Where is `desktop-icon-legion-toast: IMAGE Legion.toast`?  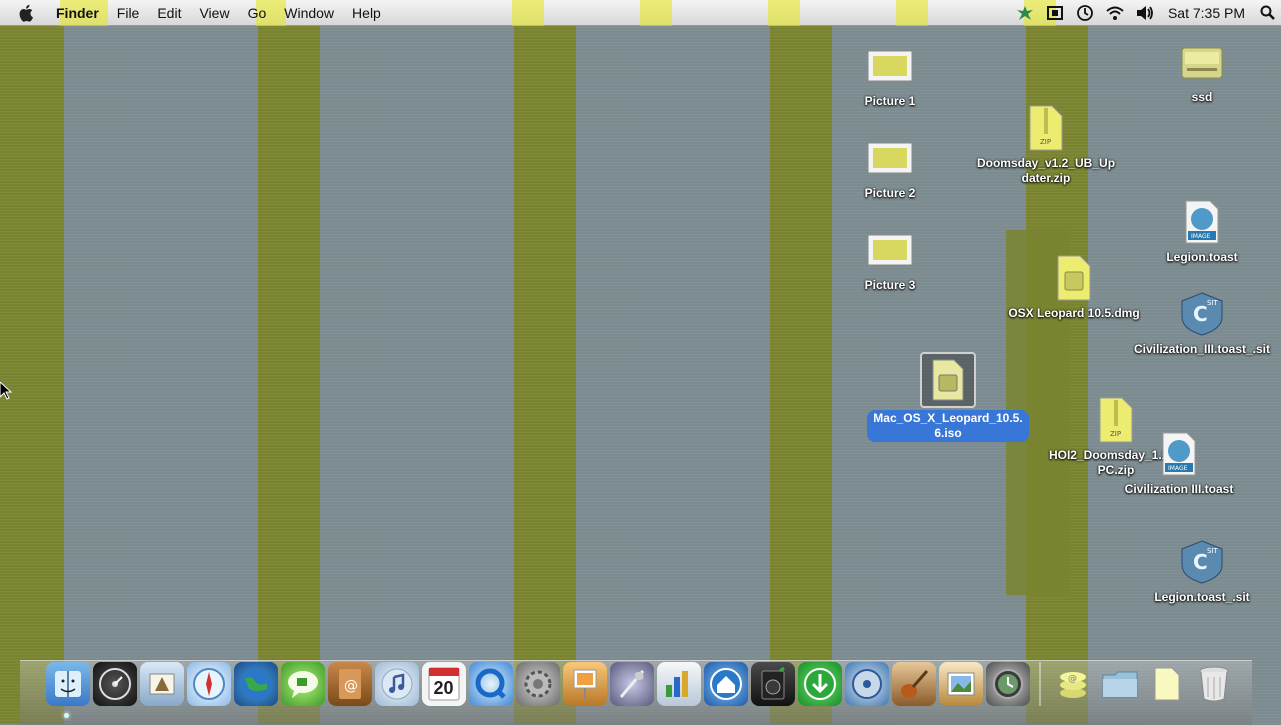
desktop-icon-legion-toast: IMAGE Legion.toast is located at coordinates (1202, 230).